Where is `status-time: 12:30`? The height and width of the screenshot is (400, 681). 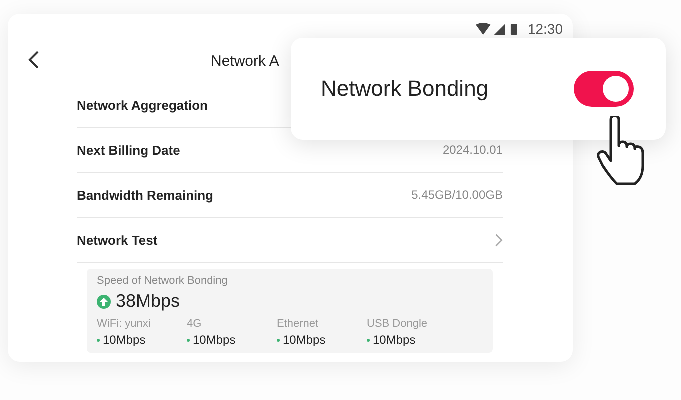
status-time: 12:30 is located at coordinates (545, 29).